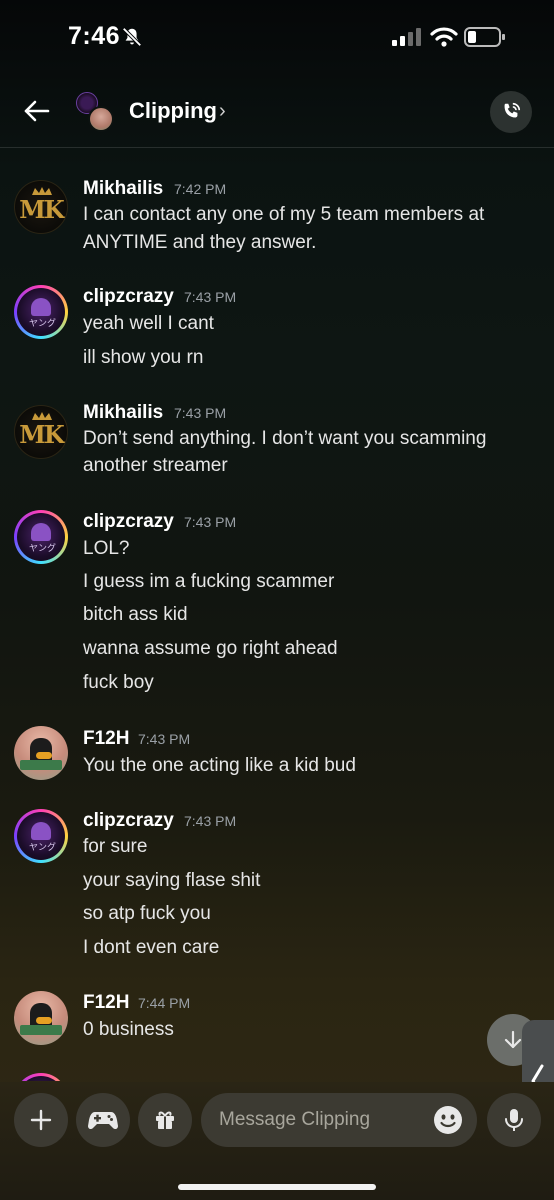 The width and height of the screenshot is (554, 1200). I want to click on bell-slash-icon, so click(132, 37).